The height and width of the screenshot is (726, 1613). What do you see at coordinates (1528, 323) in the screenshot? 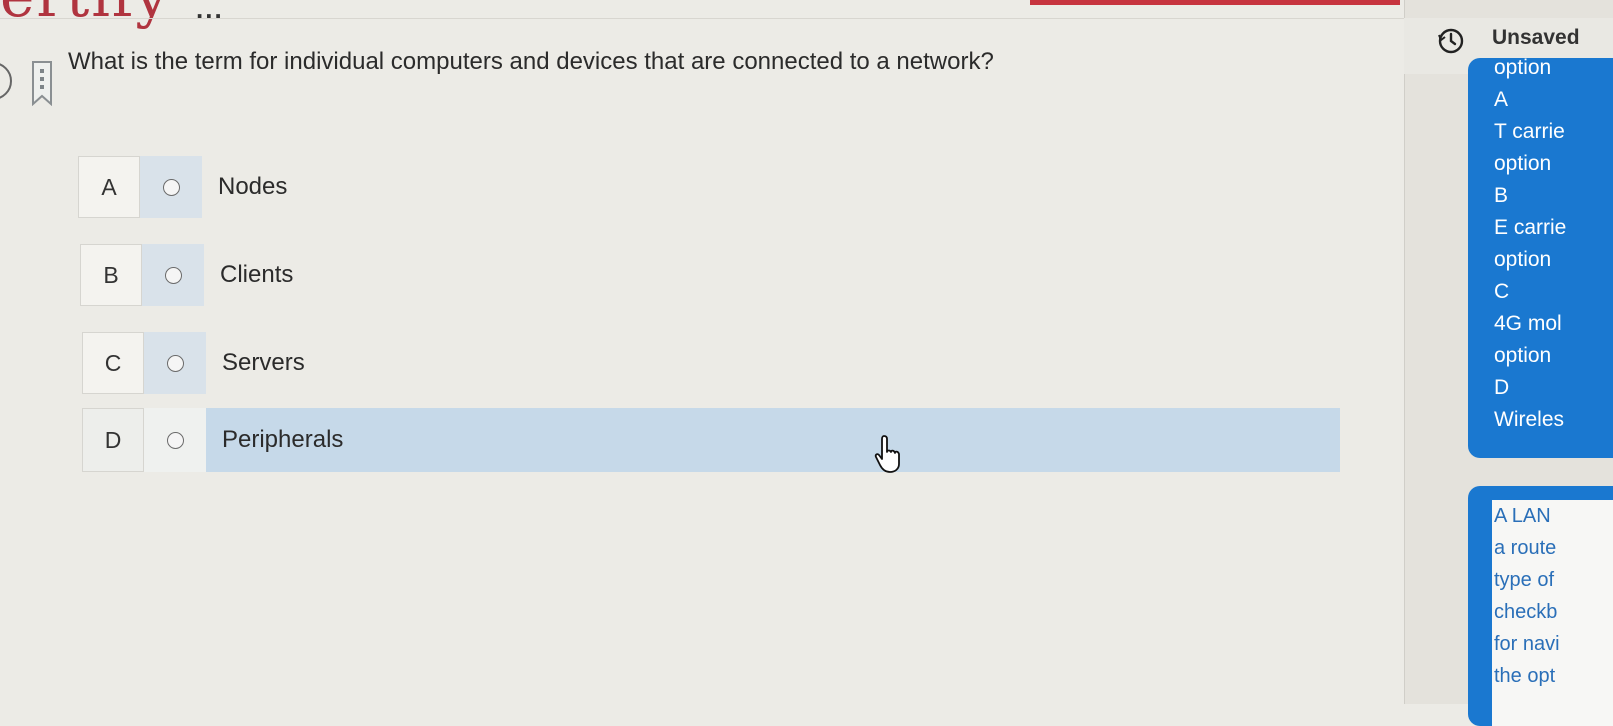
I see `annotation-line: 4G mol` at bounding box center [1528, 323].